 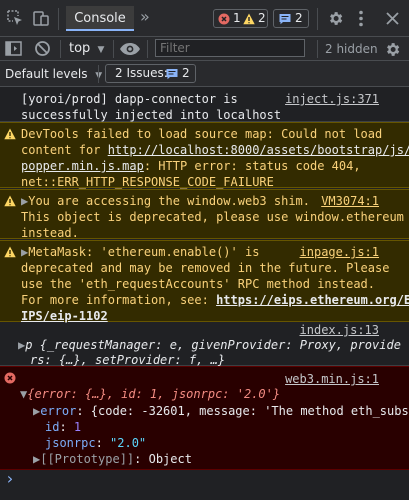 What do you see at coordinates (339, 252) in the screenshot?
I see `message-source-link: inpage.js:1` at bounding box center [339, 252].